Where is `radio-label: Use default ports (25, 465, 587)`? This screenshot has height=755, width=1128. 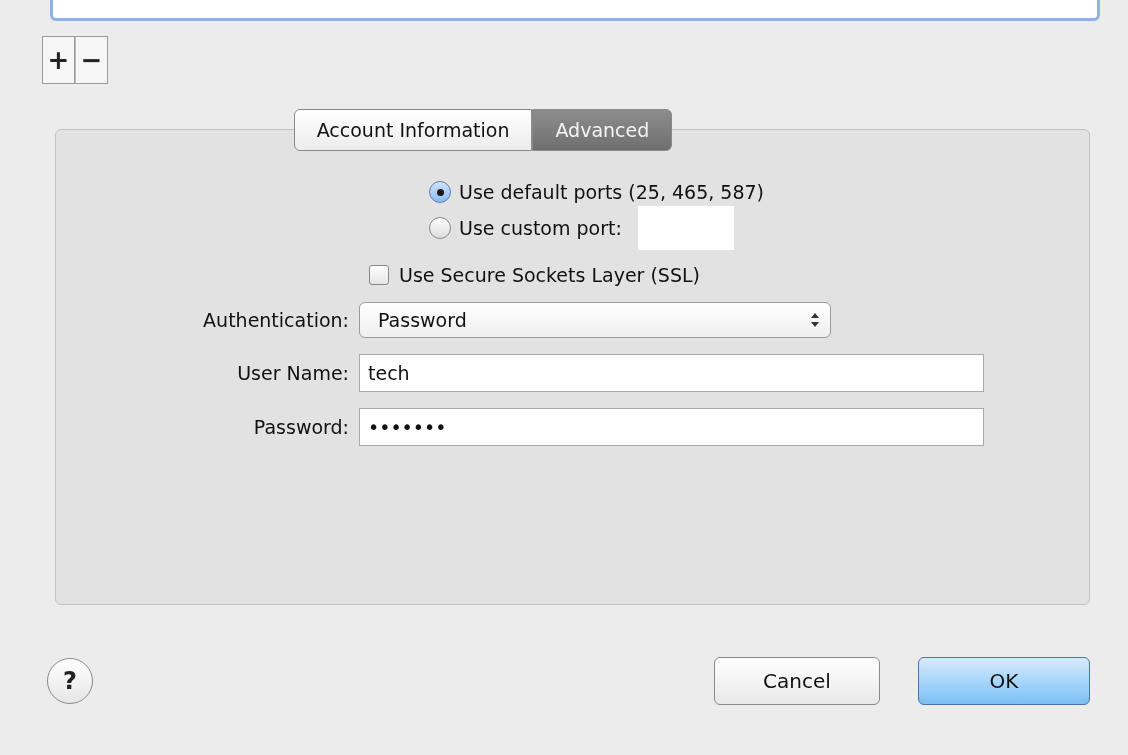
radio-label: Use default ports (25, 465, 587) is located at coordinates (611, 192).